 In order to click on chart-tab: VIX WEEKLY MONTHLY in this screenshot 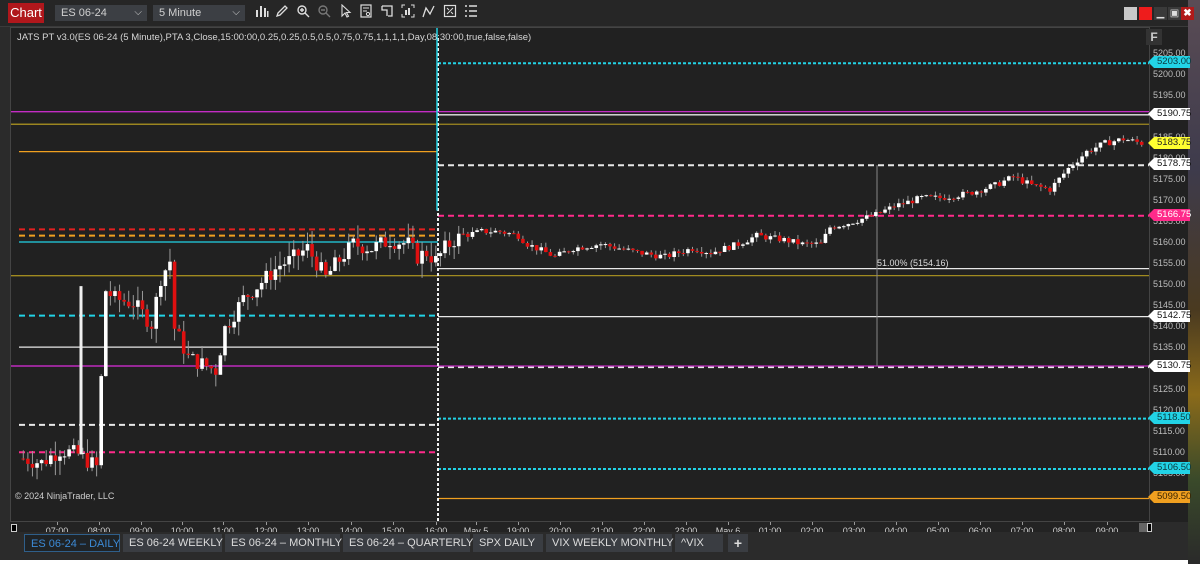, I will do `click(610, 543)`.